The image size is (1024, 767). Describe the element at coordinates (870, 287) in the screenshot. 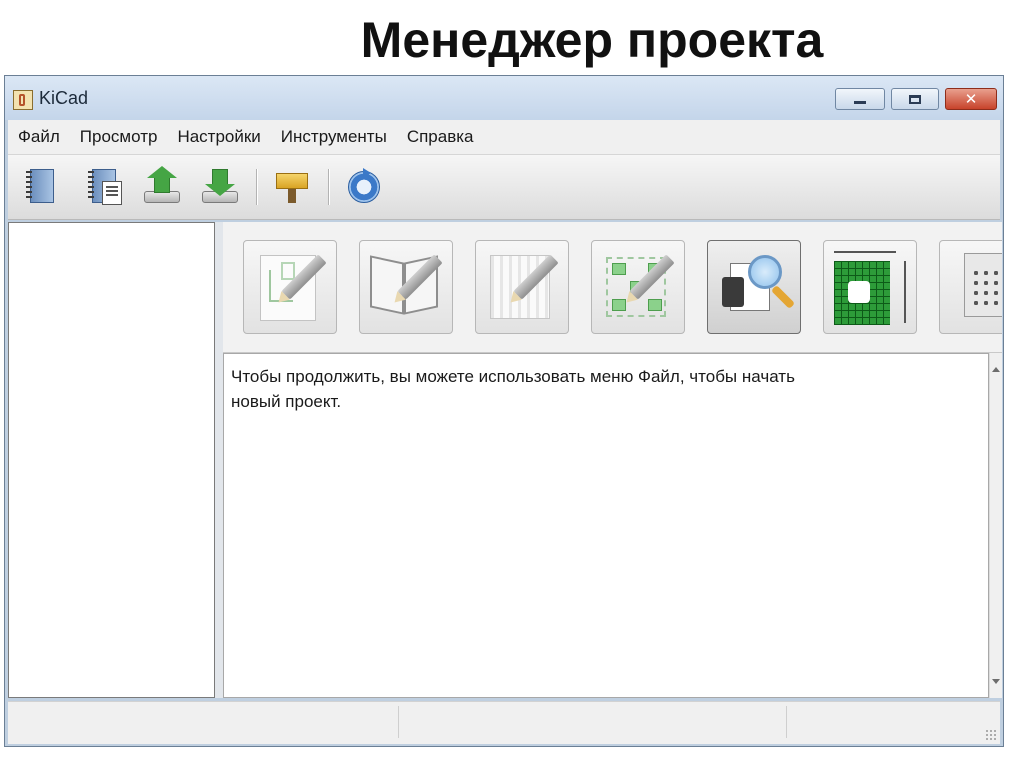

I see `bitmap-converter-button` at that location.